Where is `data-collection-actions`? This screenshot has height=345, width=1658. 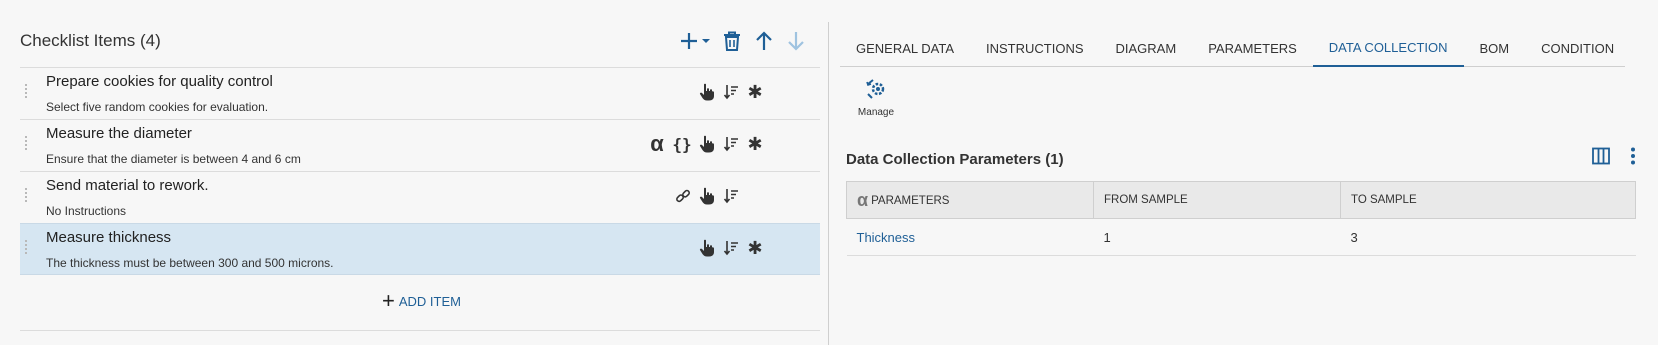 data-collection-actions is located at coordinates (1614, 156).